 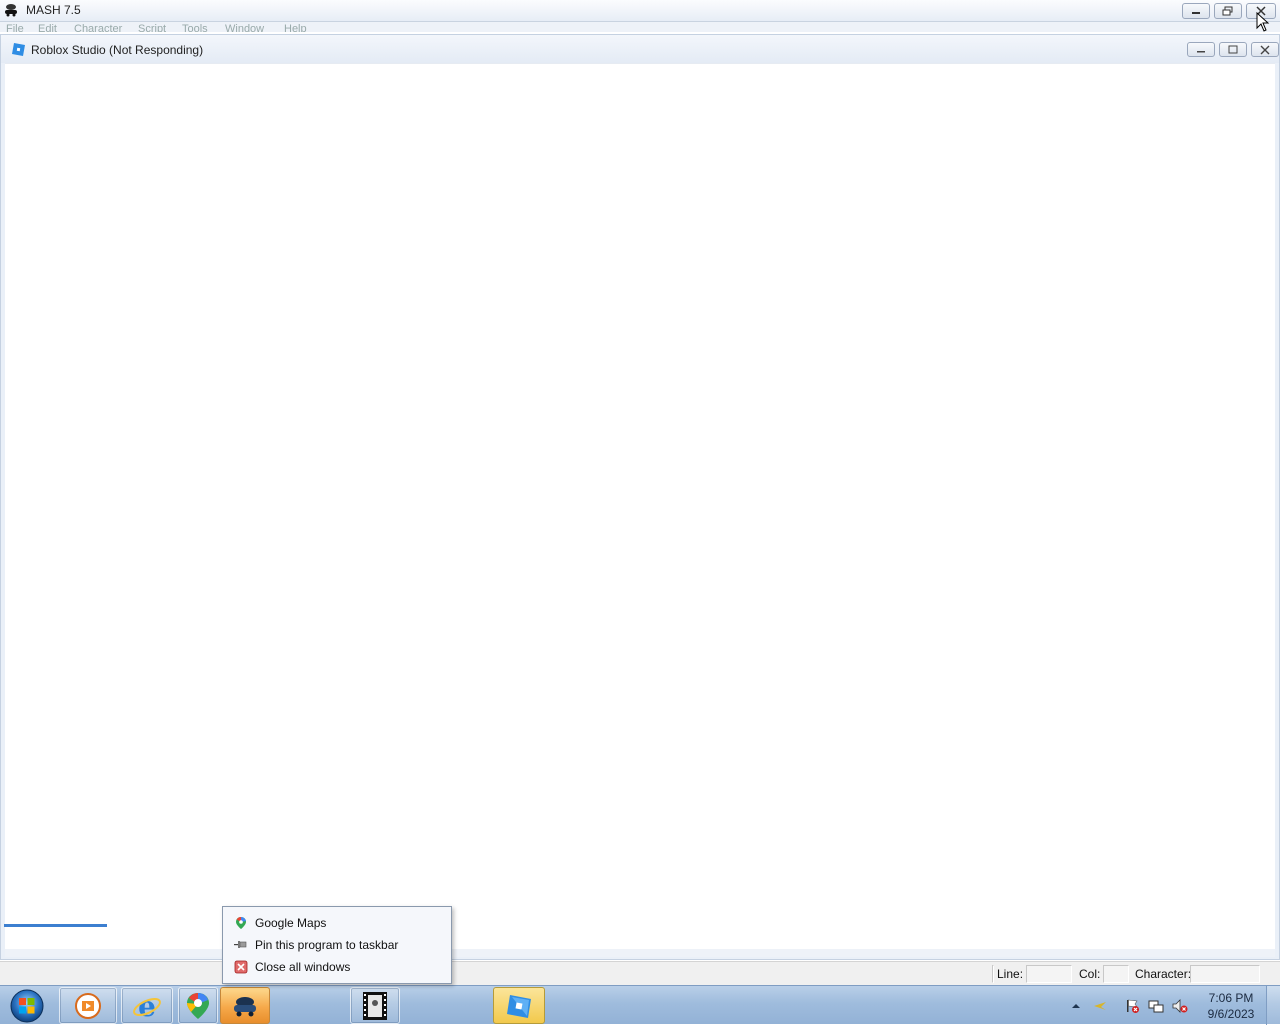 I want to click on mash-restore-button, so click(x=1228, y=11).